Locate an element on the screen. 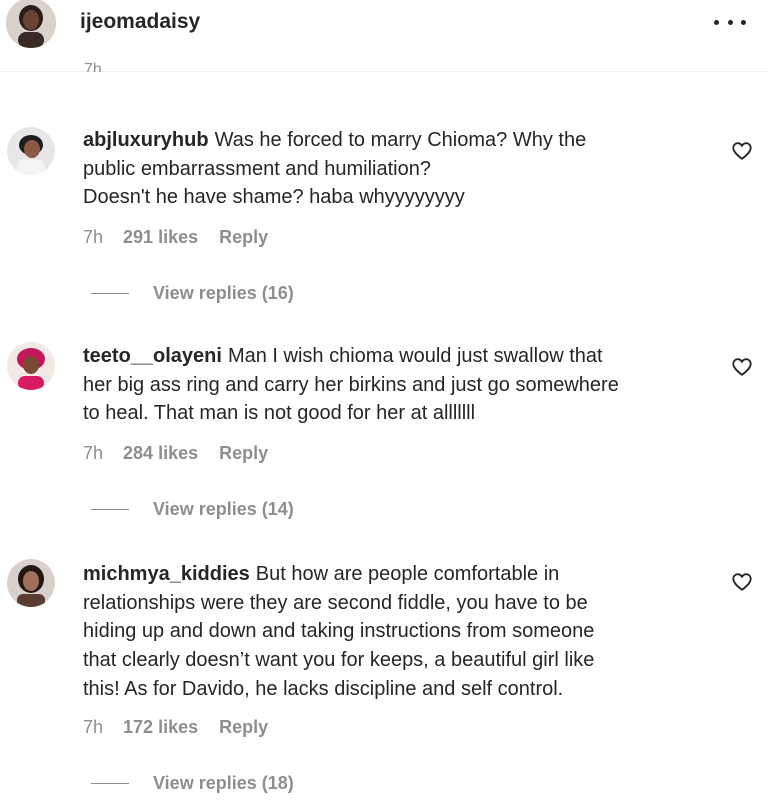  comment-line: But how are people comfortable in is located at coordinates (407, 574).